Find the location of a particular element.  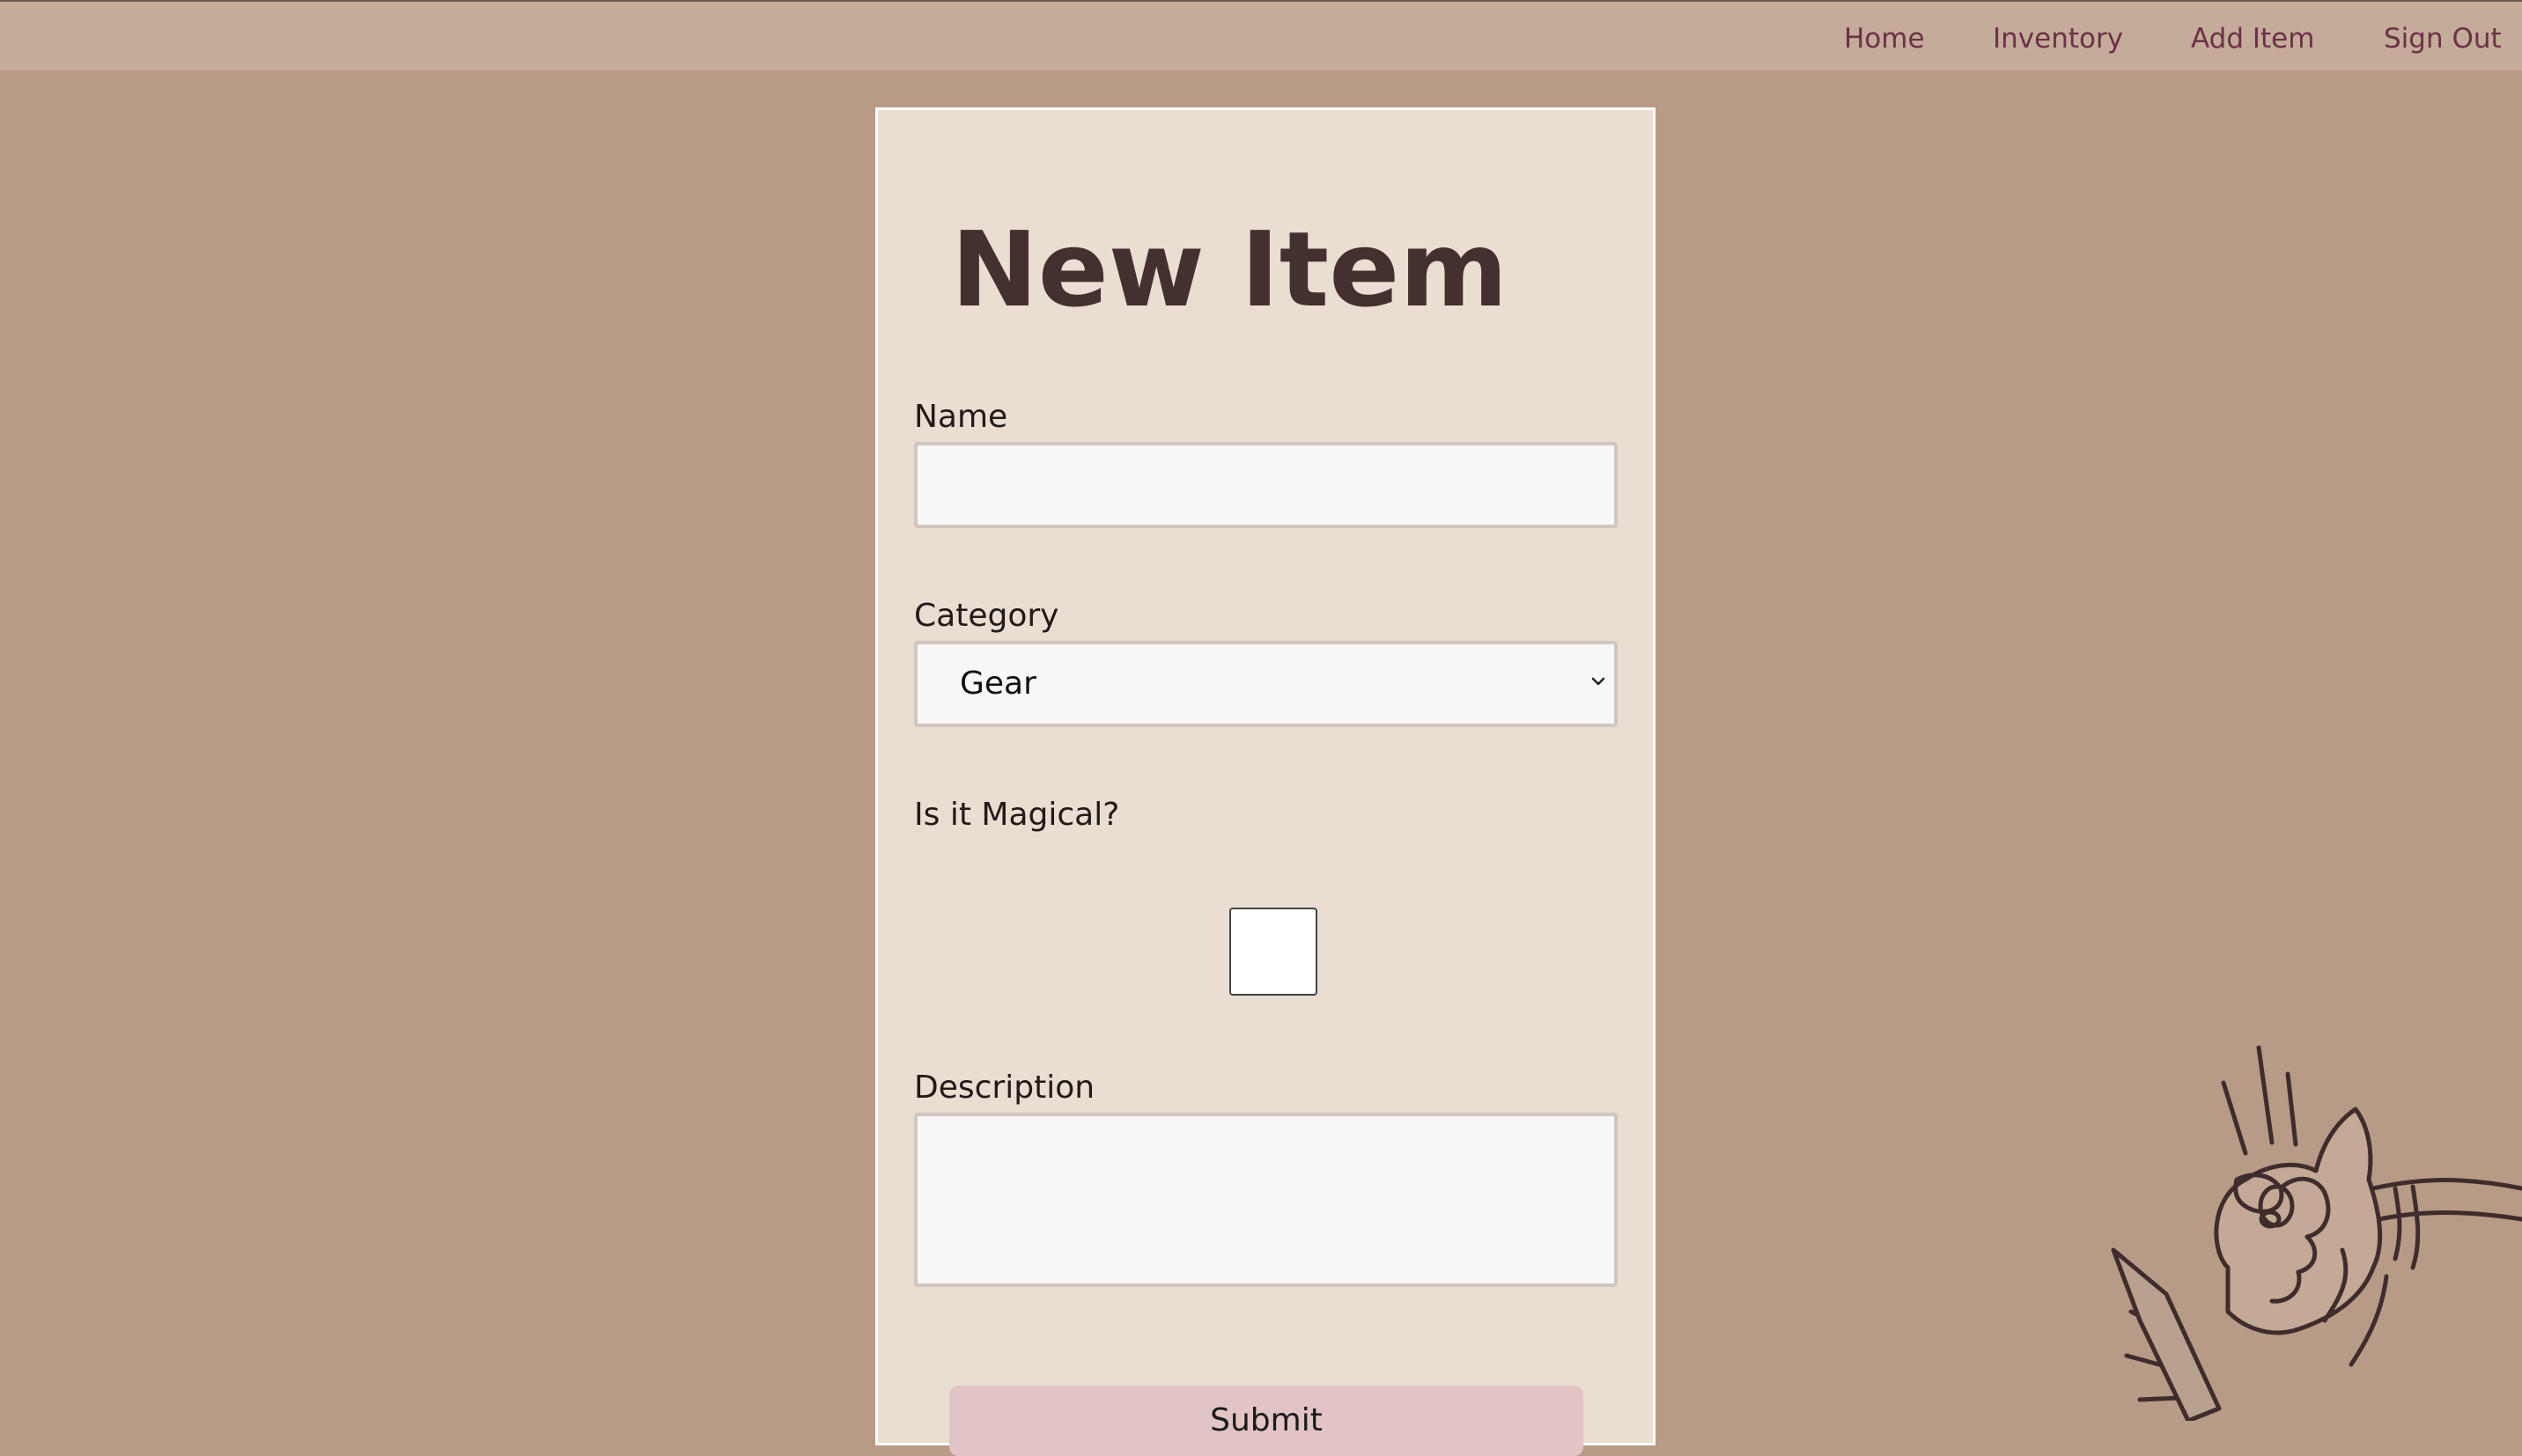

chevron-down-icon is located at coordinates (1598, 681).